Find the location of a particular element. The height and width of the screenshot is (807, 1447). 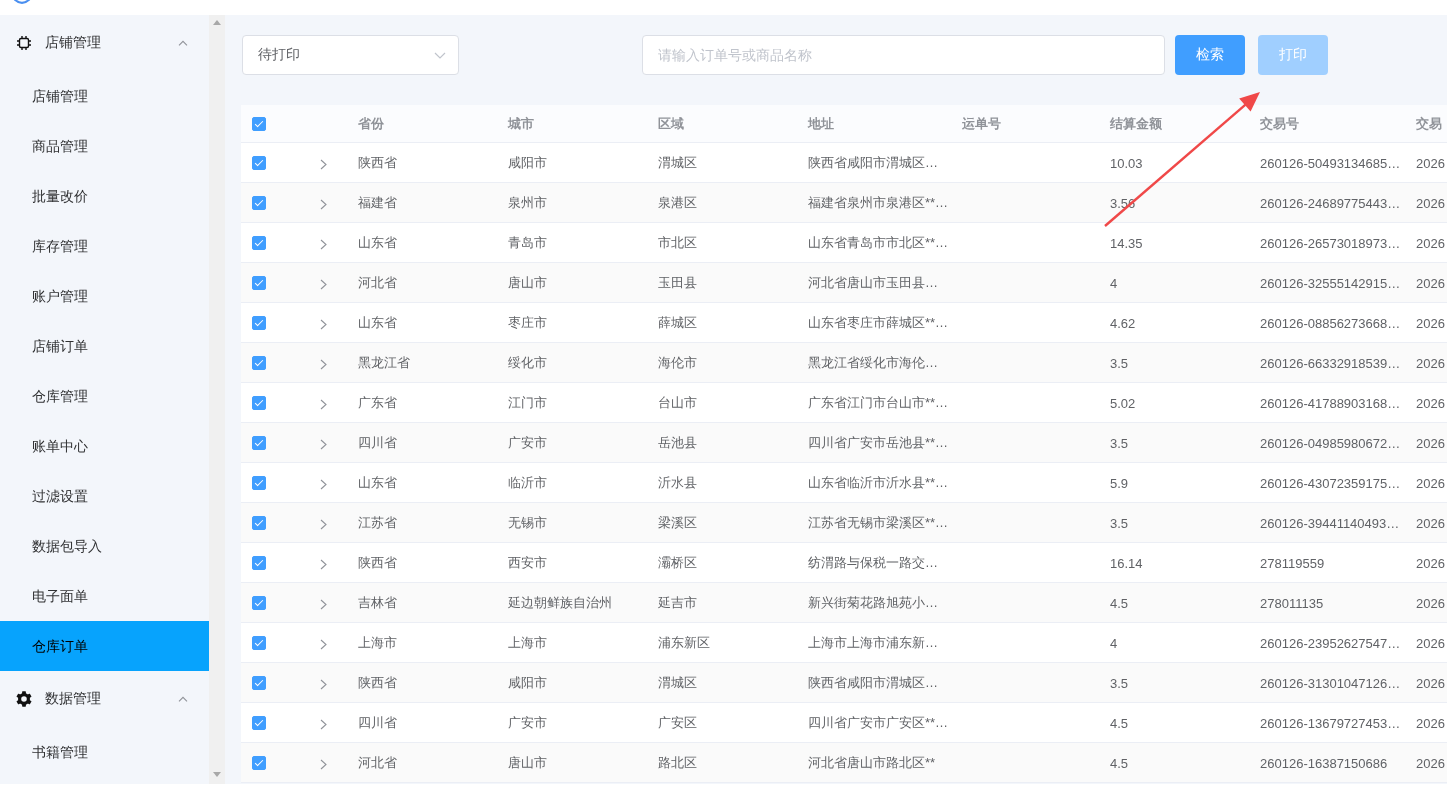

menu-item: 电子面单 is located at coordinates (104, 596).